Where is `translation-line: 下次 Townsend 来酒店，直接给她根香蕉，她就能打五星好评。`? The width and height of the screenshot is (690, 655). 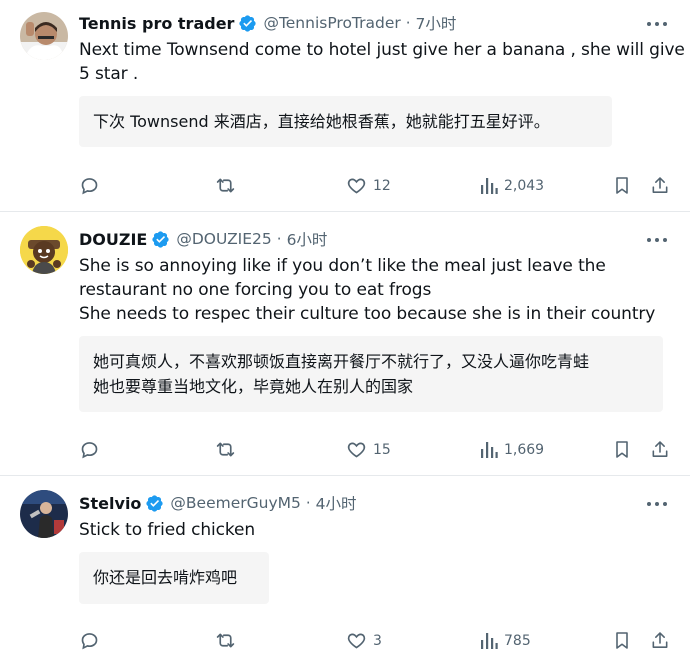 translation-line: 下次 Townsend 来酒店，直接给她根香蕉，她就能打五星好评。 is located at coordinates (321, 121).